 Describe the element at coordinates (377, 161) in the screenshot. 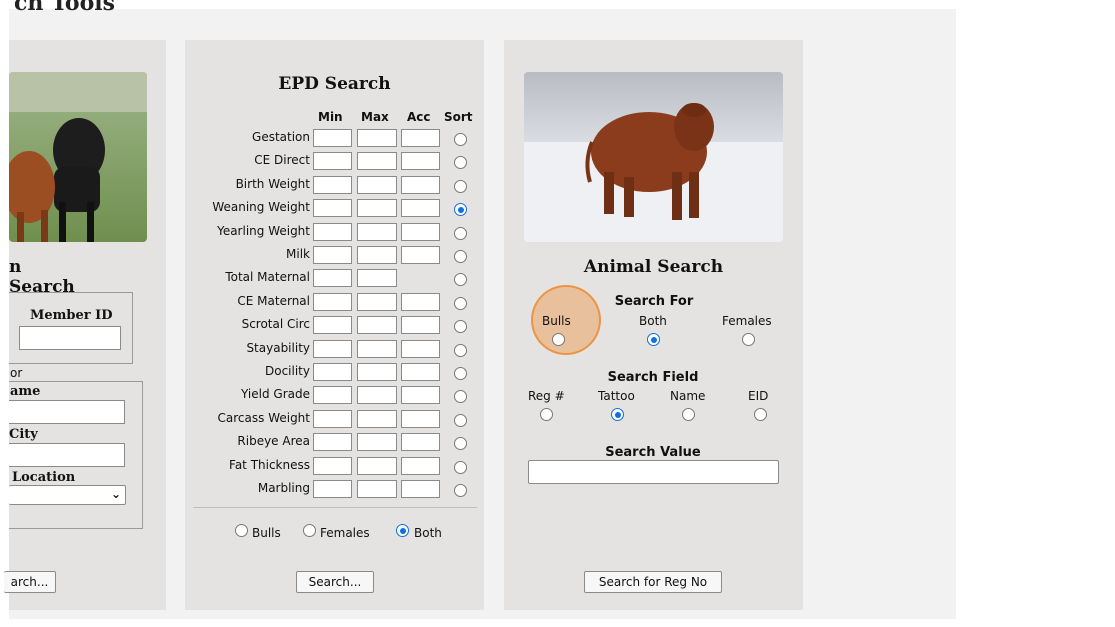

I see `epd-max-ce-direct` at that location.